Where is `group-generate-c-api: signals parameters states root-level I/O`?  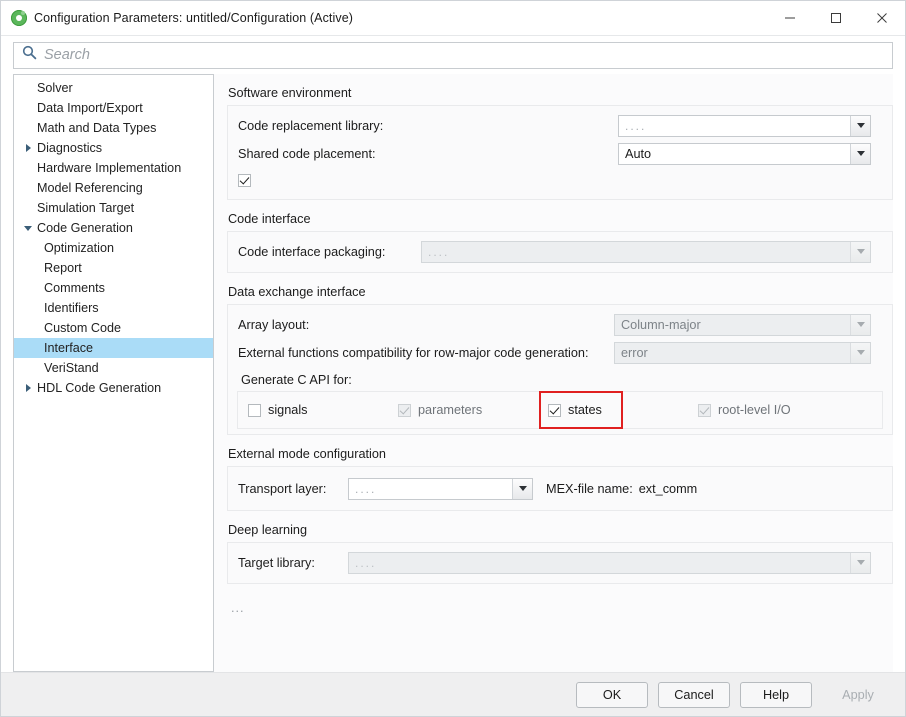
group-generate-c-api: signals parameters states root-level I/O is located at coordinates (560, 410).